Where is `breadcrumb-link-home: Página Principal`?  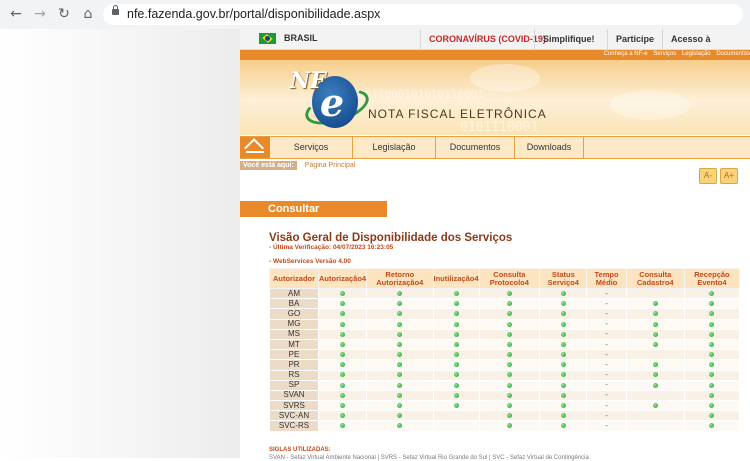 breadcrumb-link-home: Página Principal is located at coordinates (330, 165).